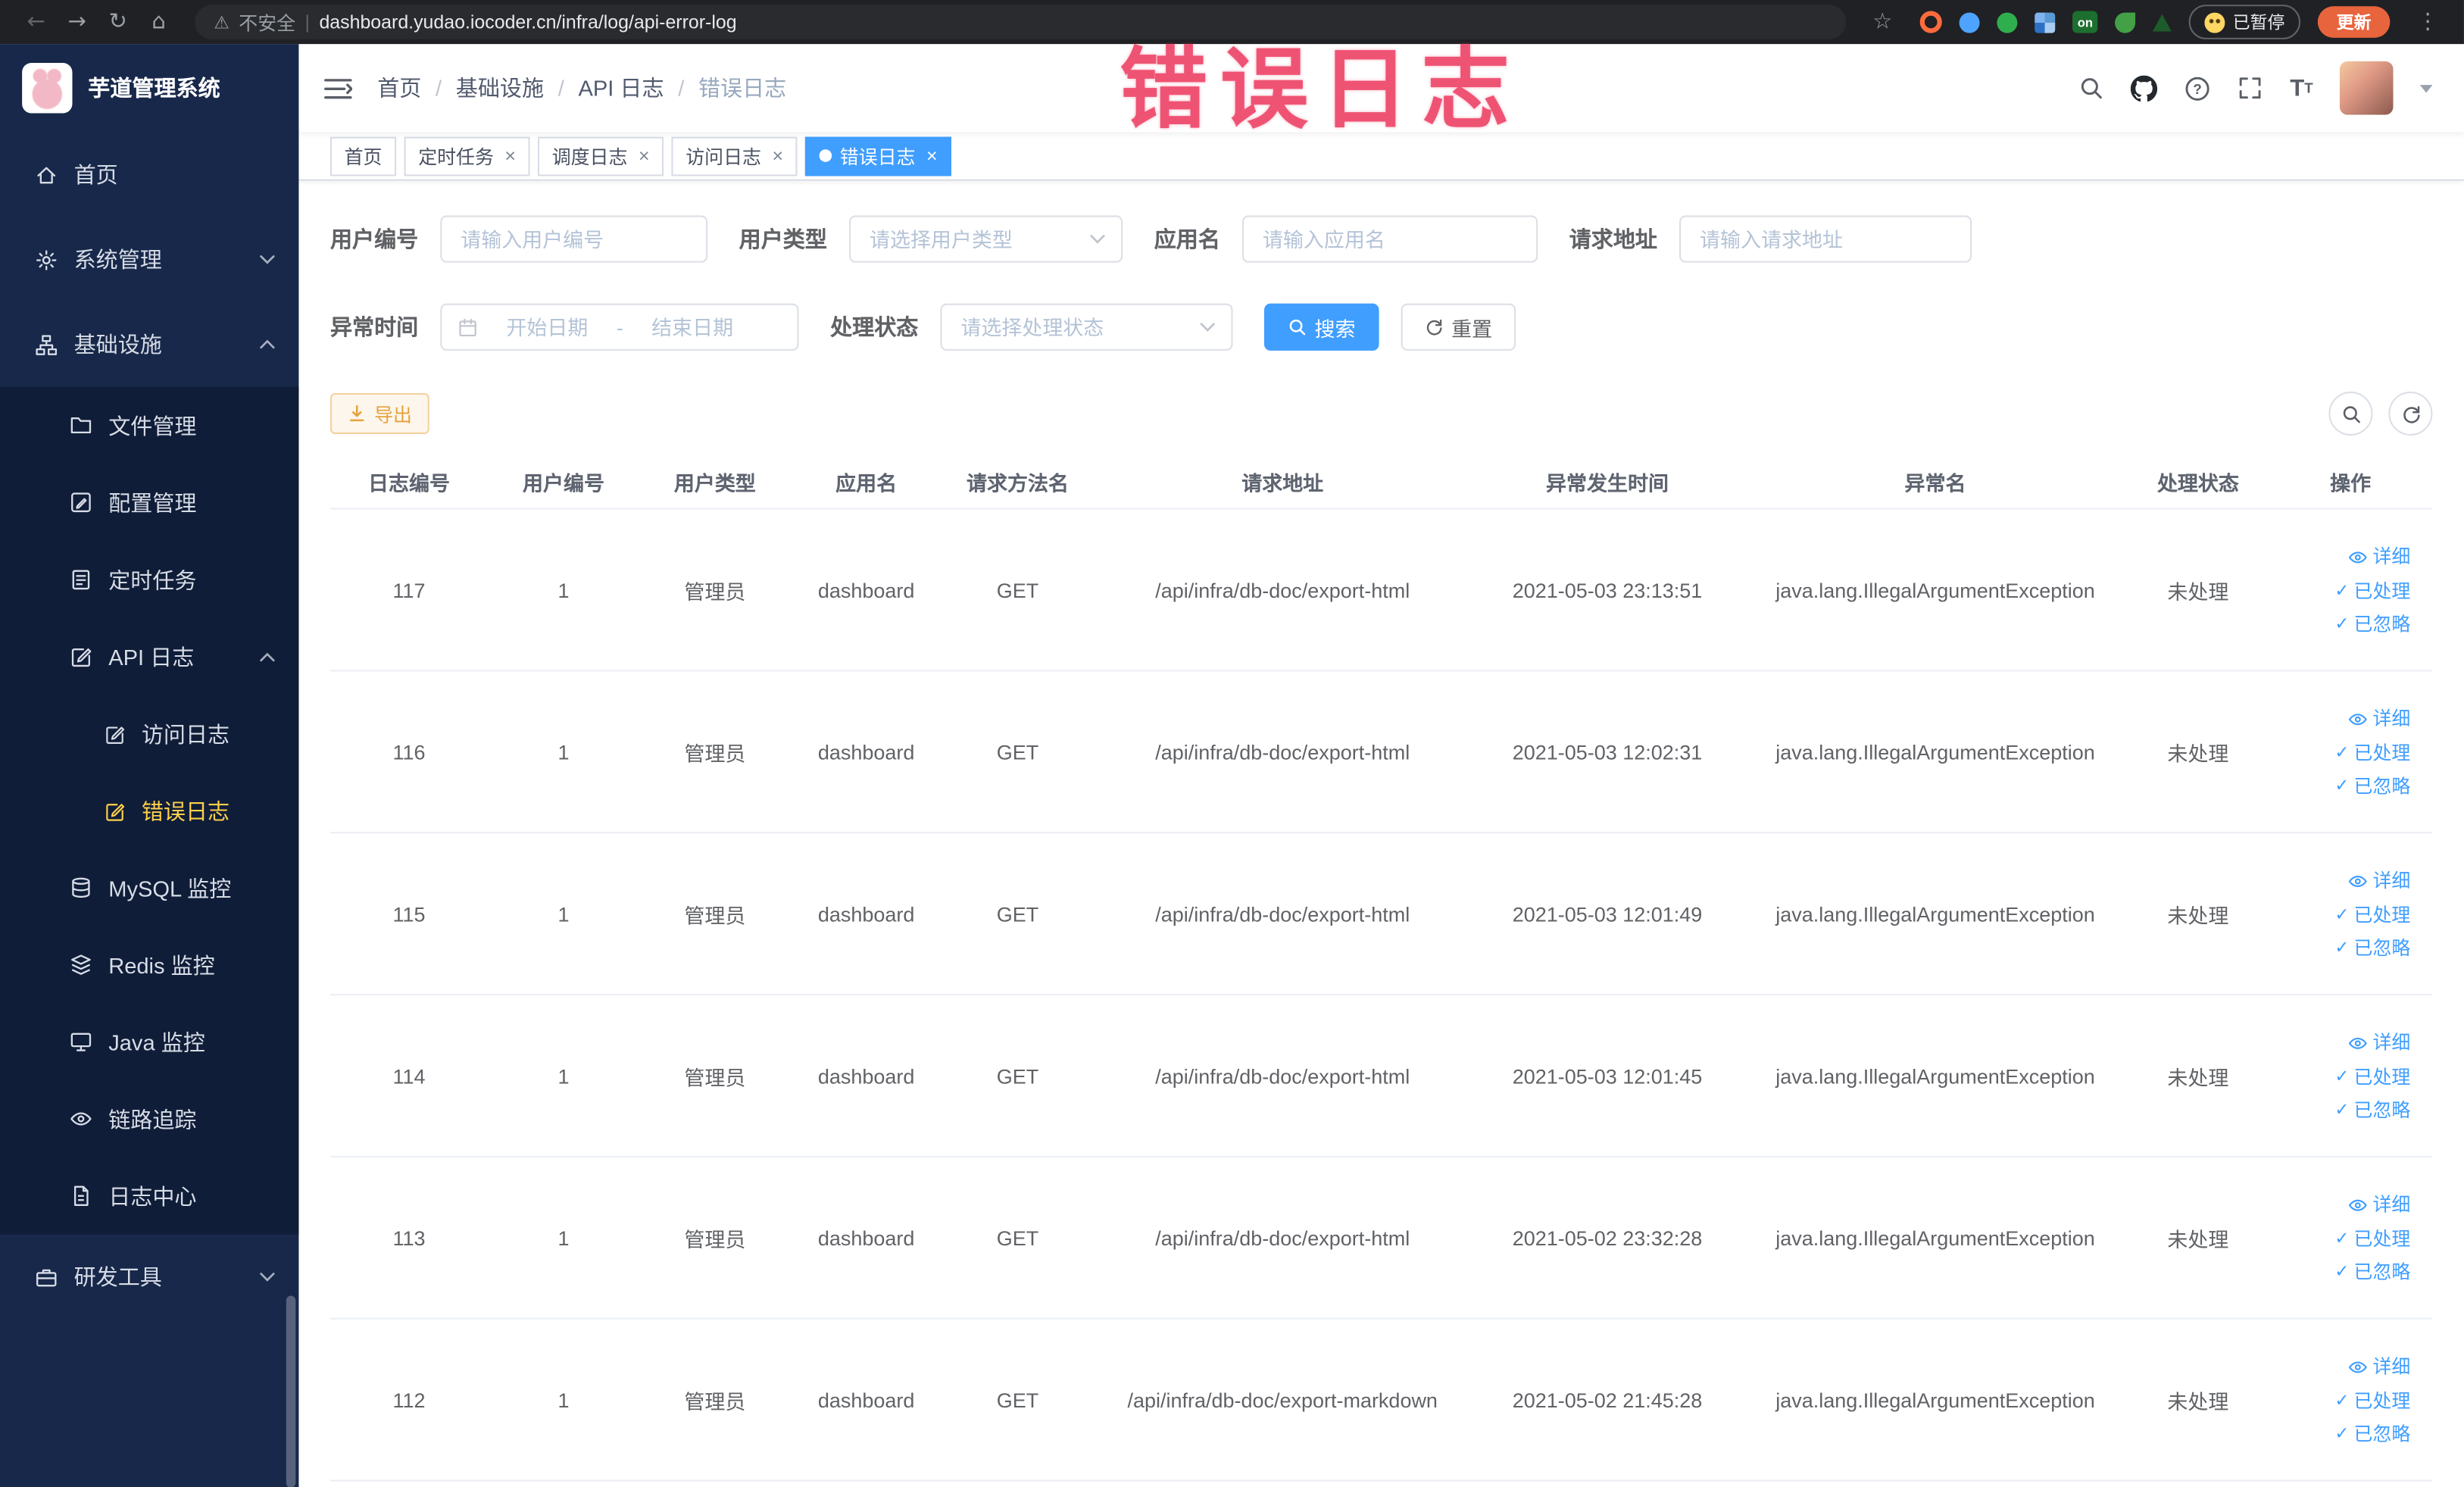 This screenshot has width=2464, height=1487. What do you see at coordinates (379, 413) in the screenshot?
I see `export-button: 导出` at bounding box center [379, 413].